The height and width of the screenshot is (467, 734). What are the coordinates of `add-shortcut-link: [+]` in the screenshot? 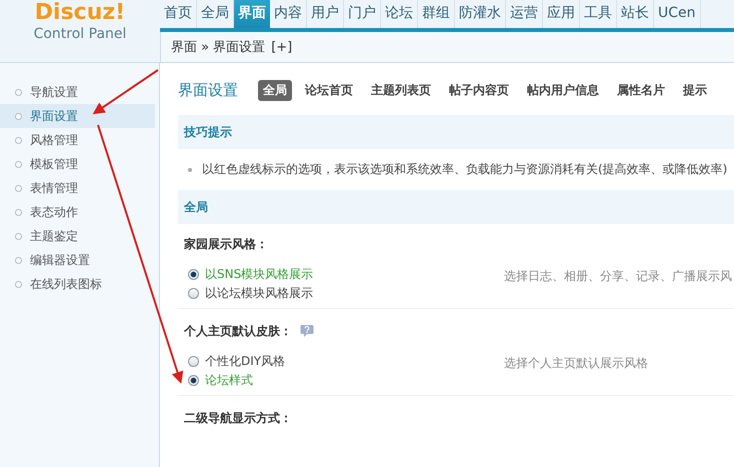 It's located at (281, 47).